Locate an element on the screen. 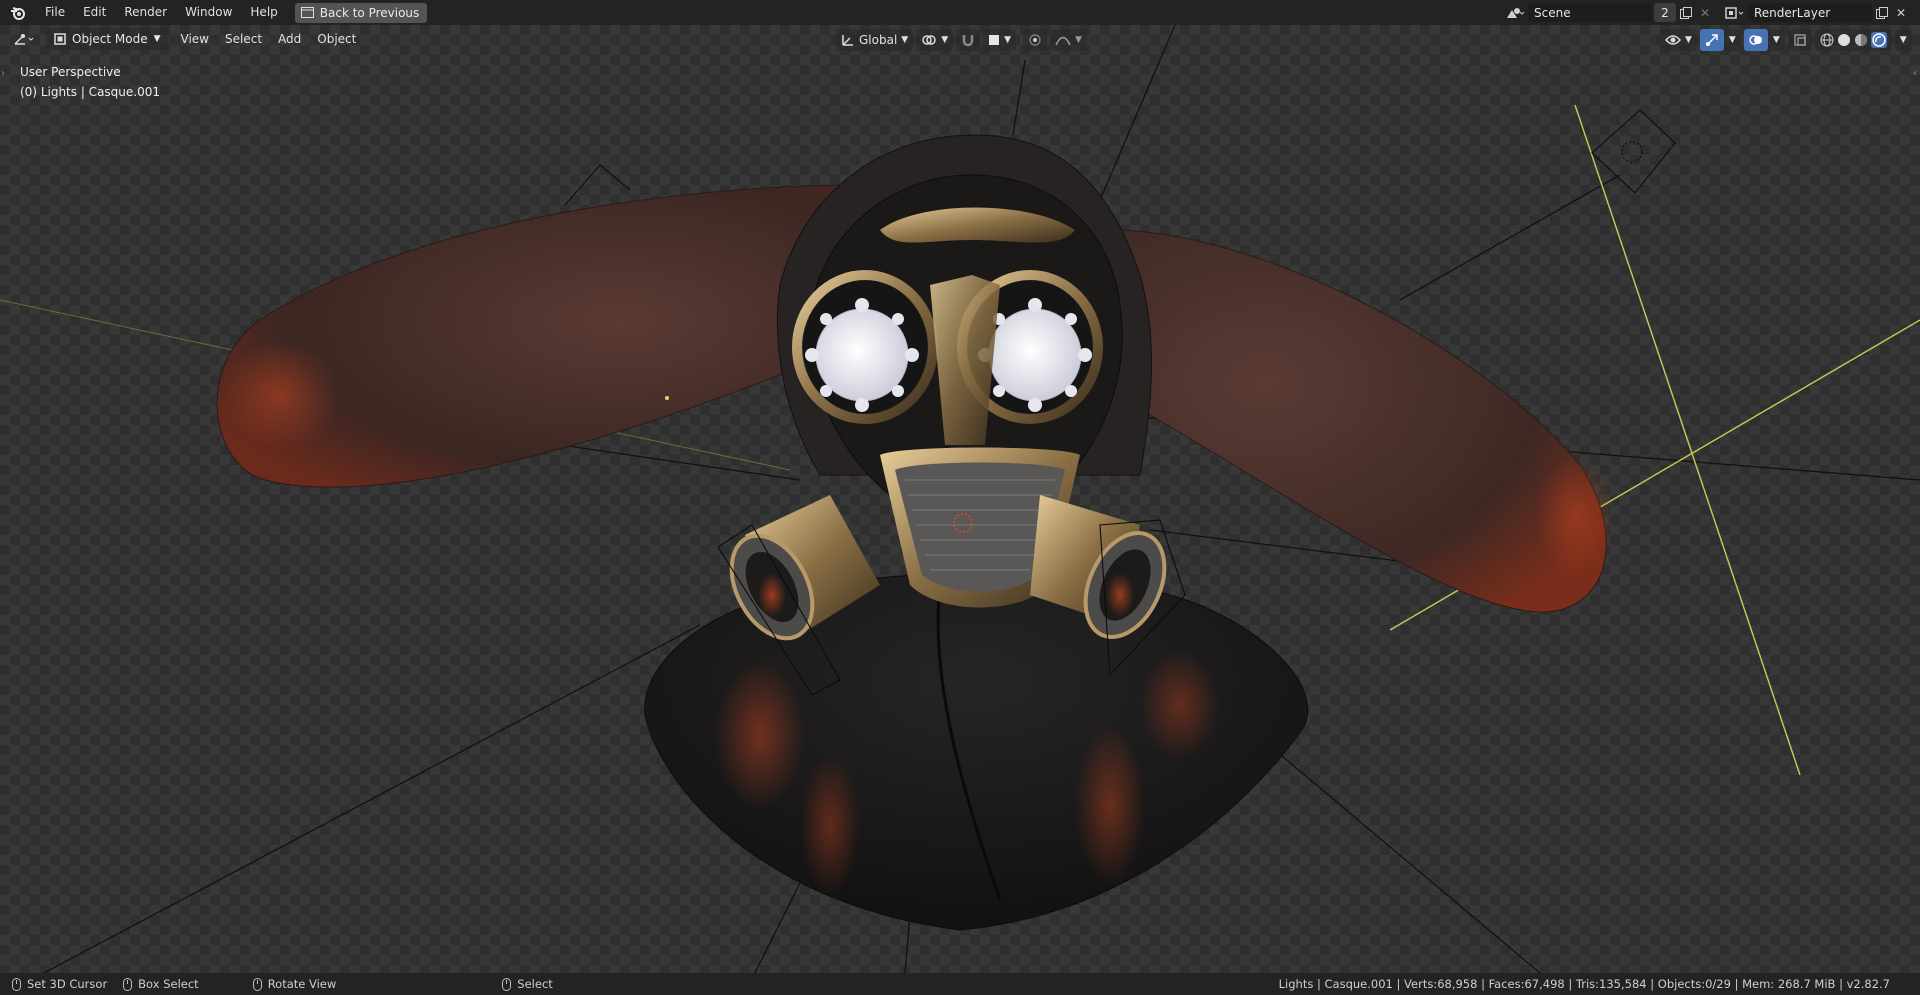 This screenshot has width=1920, height=995. sidebar-expand-icon: ‹ is located at coordinates (1915, 73).